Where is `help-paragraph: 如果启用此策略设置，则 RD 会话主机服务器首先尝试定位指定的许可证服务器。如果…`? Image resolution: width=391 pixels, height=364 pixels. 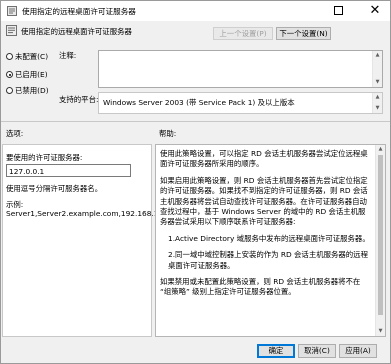
help-paragraph: 如果启用此策略设置，则 RD 会话主机服务器首先尝试定位指定的许可证服务器。如果… is located at coordinates (264, 201).